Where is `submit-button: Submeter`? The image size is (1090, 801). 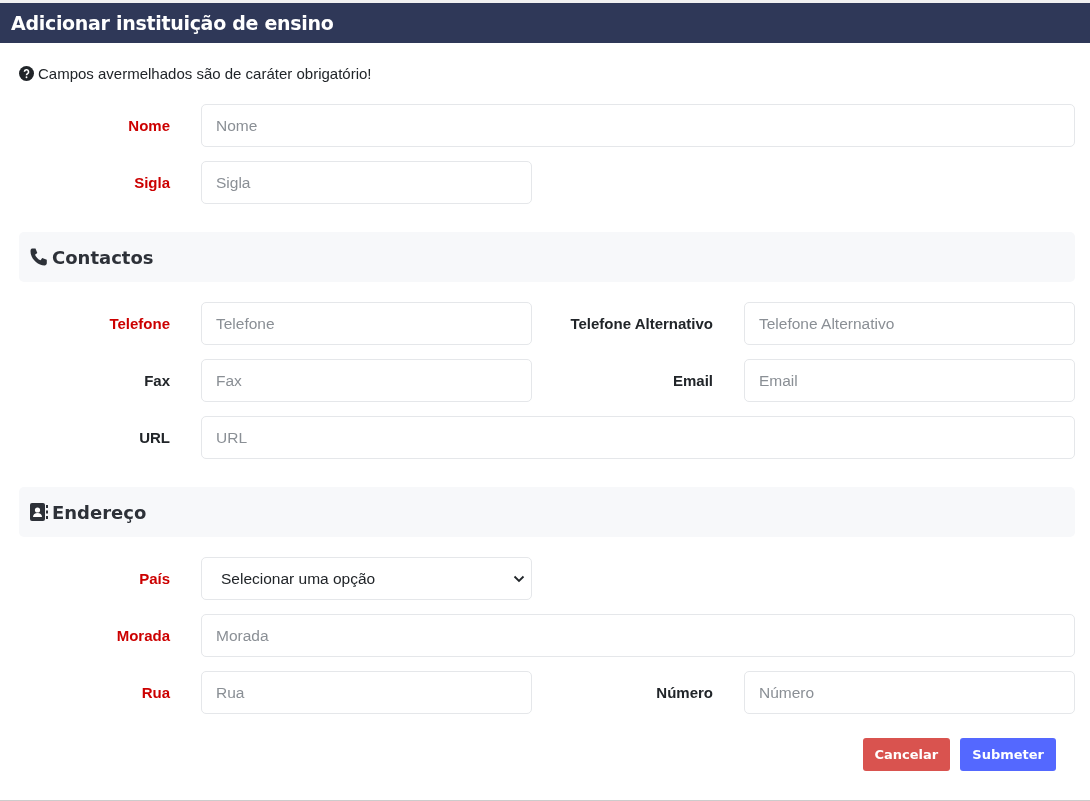 submit-button: Submeter is located at coordinates (1008, 754).